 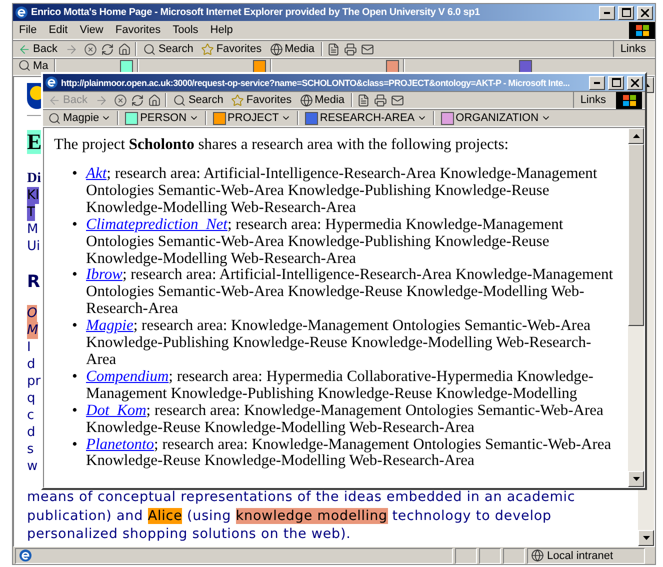 I want to click on project-entry: Planetonto; research area: Knowledge-Management Ontologies Semantic-Web-Area Knowledge-Reuse Knowledge-Modelling Web-Research-Area, so click(x=349, y=453).